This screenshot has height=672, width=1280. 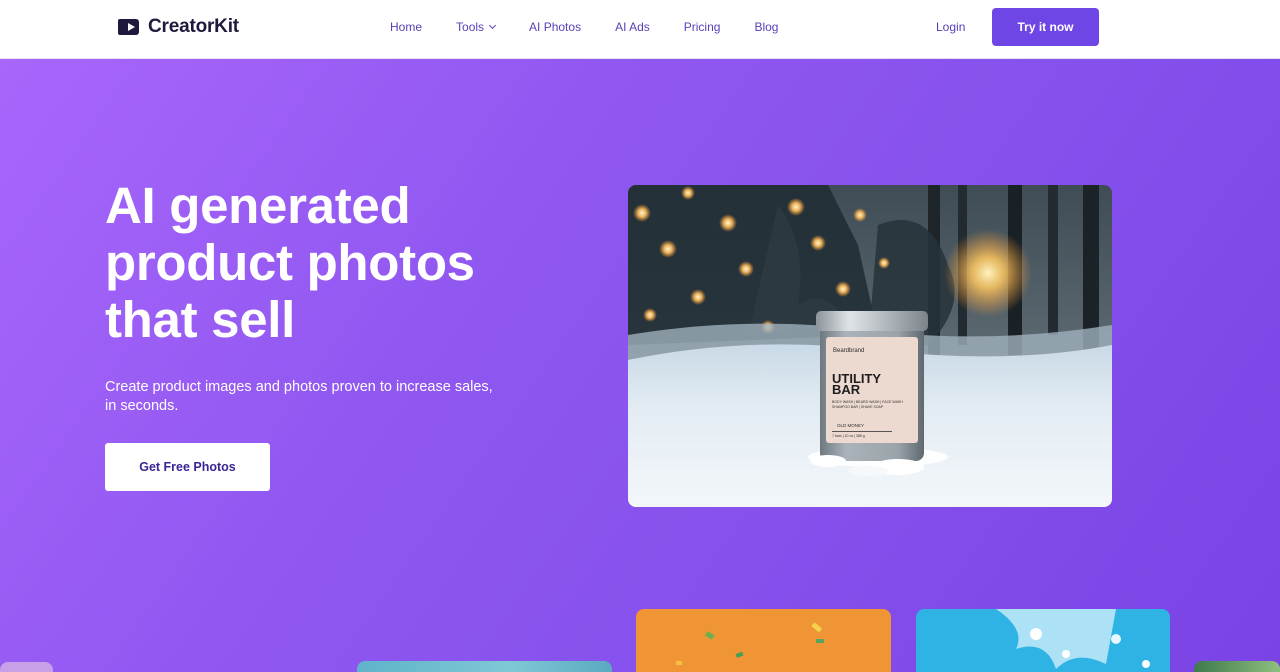 I want to click on svg-text: SHAMPOO BAR | SHAVE SOAP, so click(x=858, y=407).